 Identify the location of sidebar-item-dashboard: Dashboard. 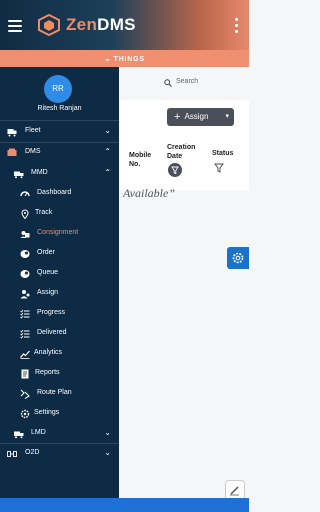
(59, 193).